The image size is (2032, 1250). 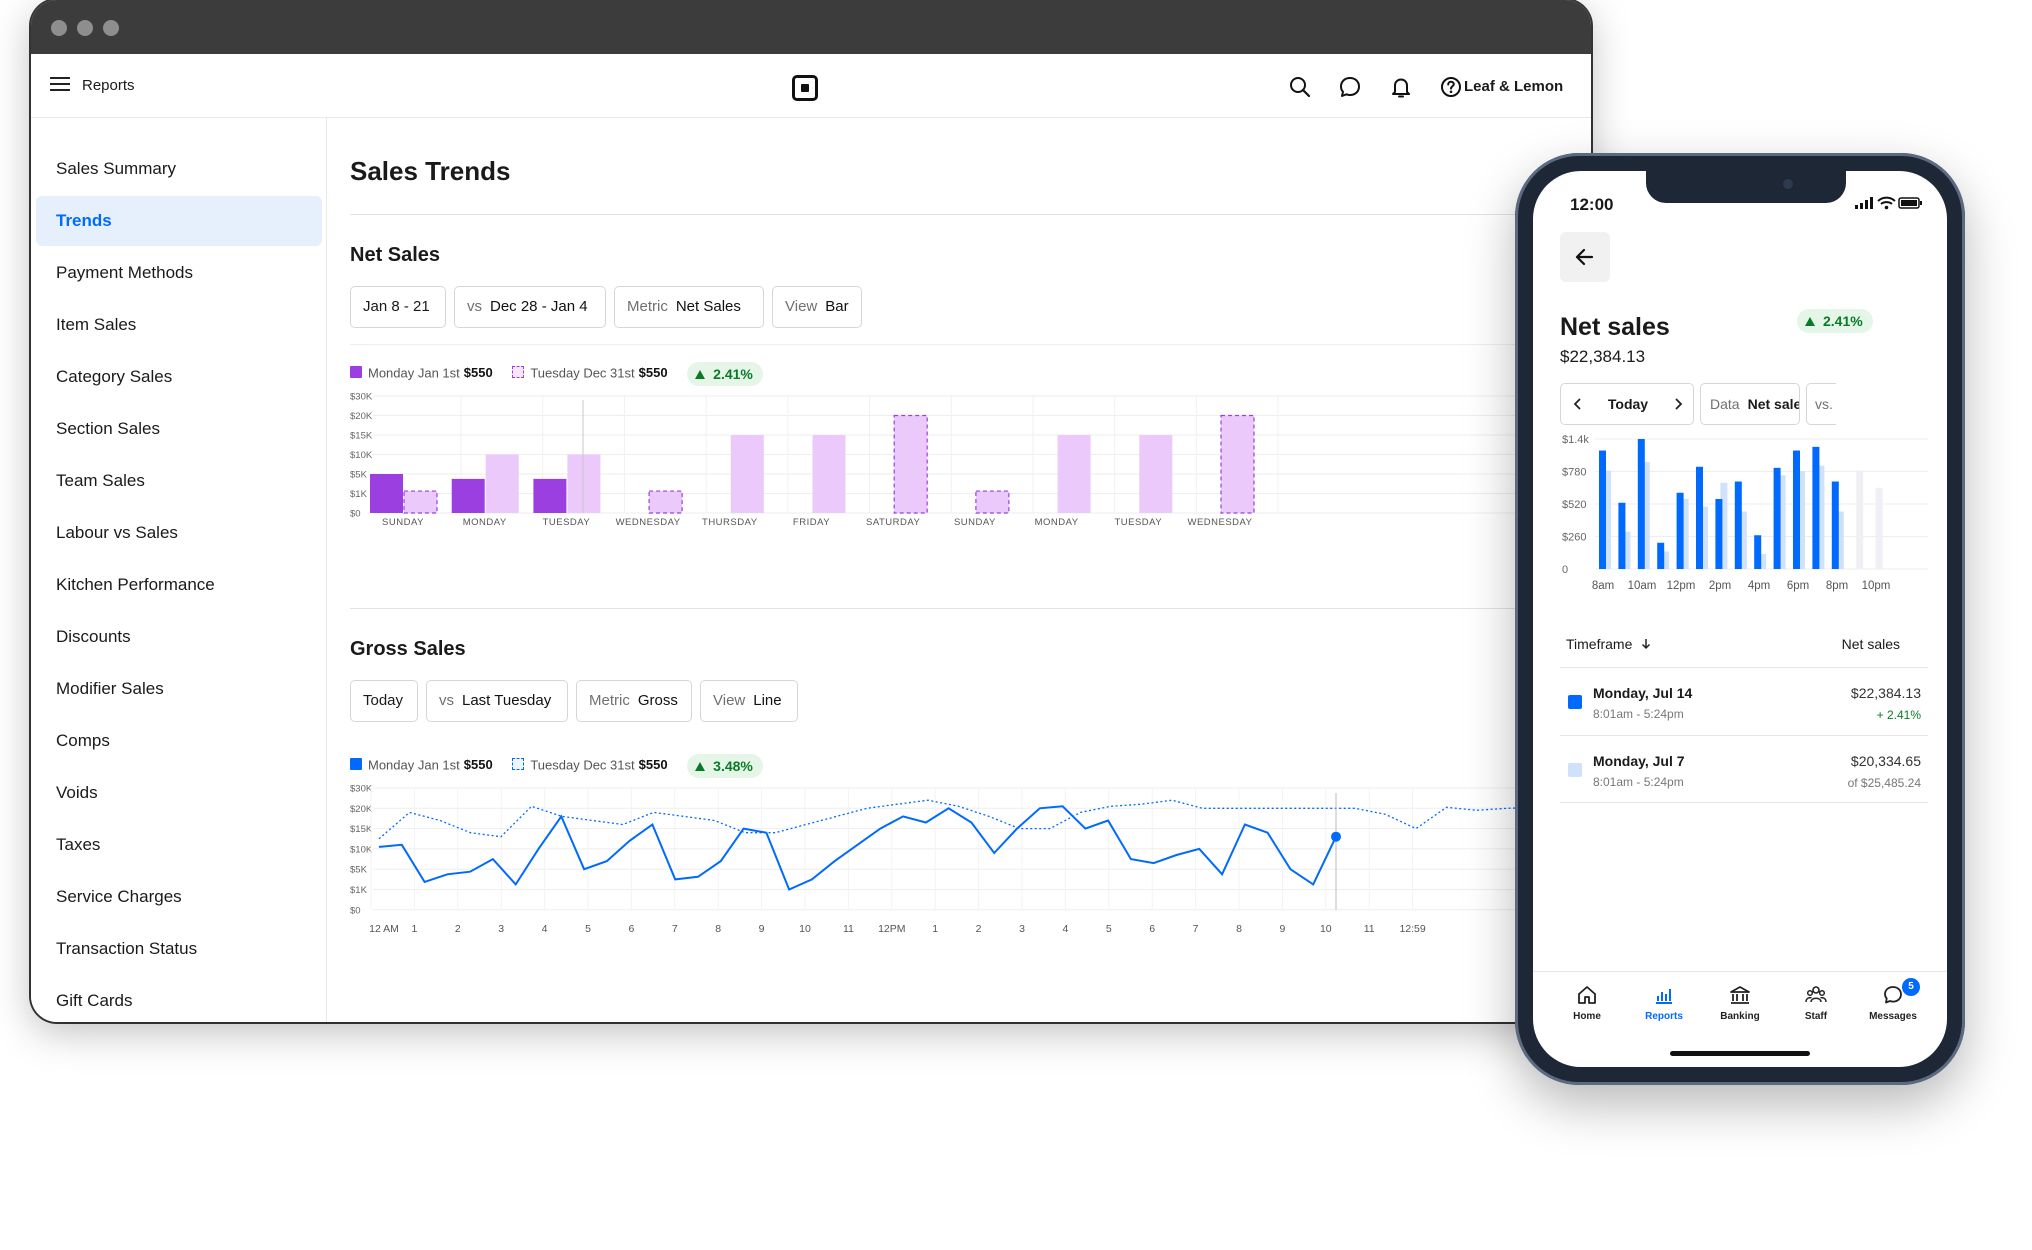 What do you see at coordinates (1740, 995) in the screenshot?
I see `bank-icon` at bounding box center [1740, 995].